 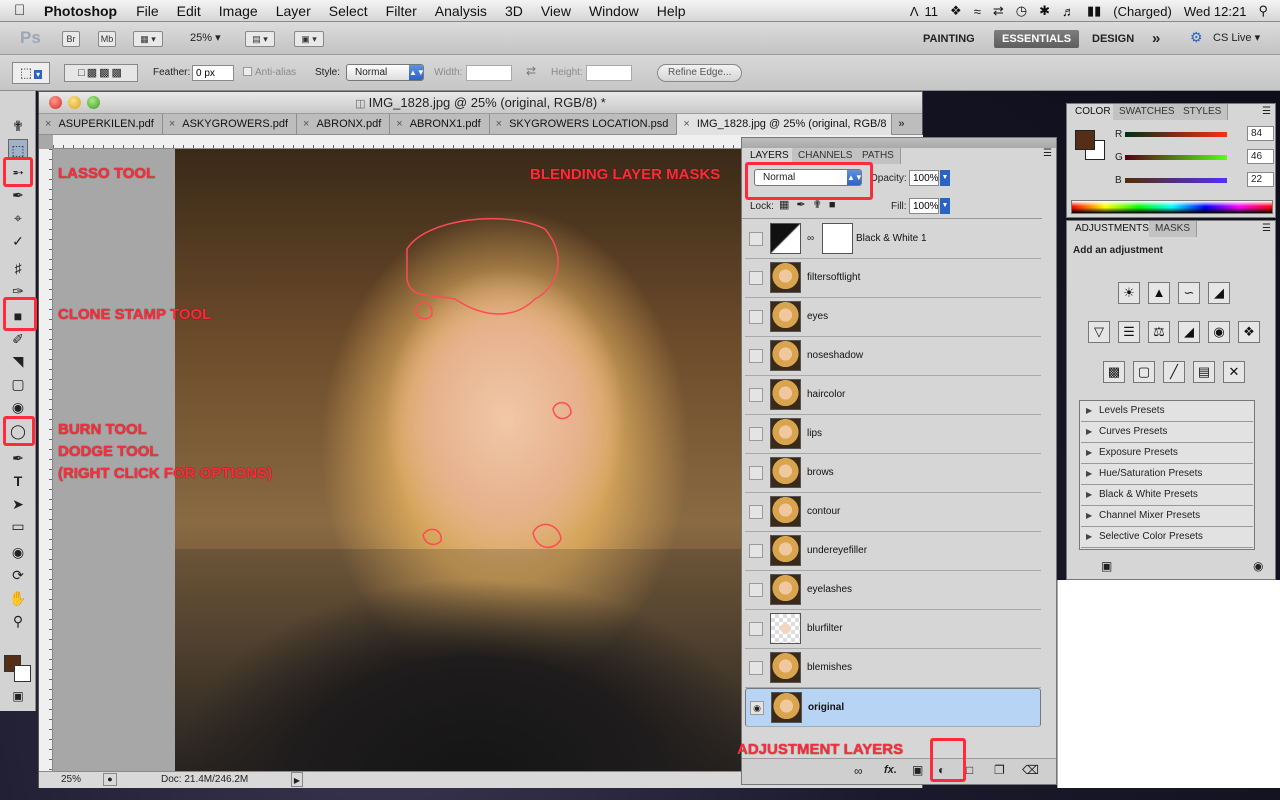 I want to click on hue-saturation-icon: ☰, so click(x=1129, y=332).